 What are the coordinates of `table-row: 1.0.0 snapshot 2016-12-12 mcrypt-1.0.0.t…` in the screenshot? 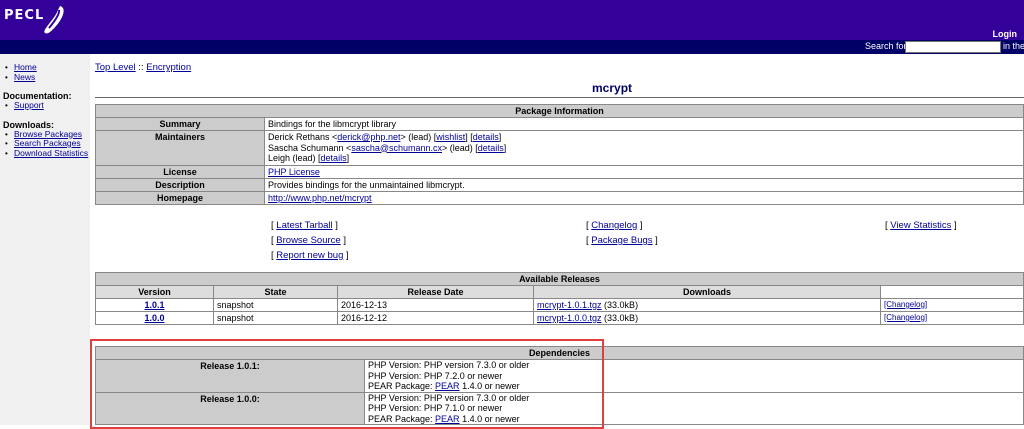 It's located at (559, 318).